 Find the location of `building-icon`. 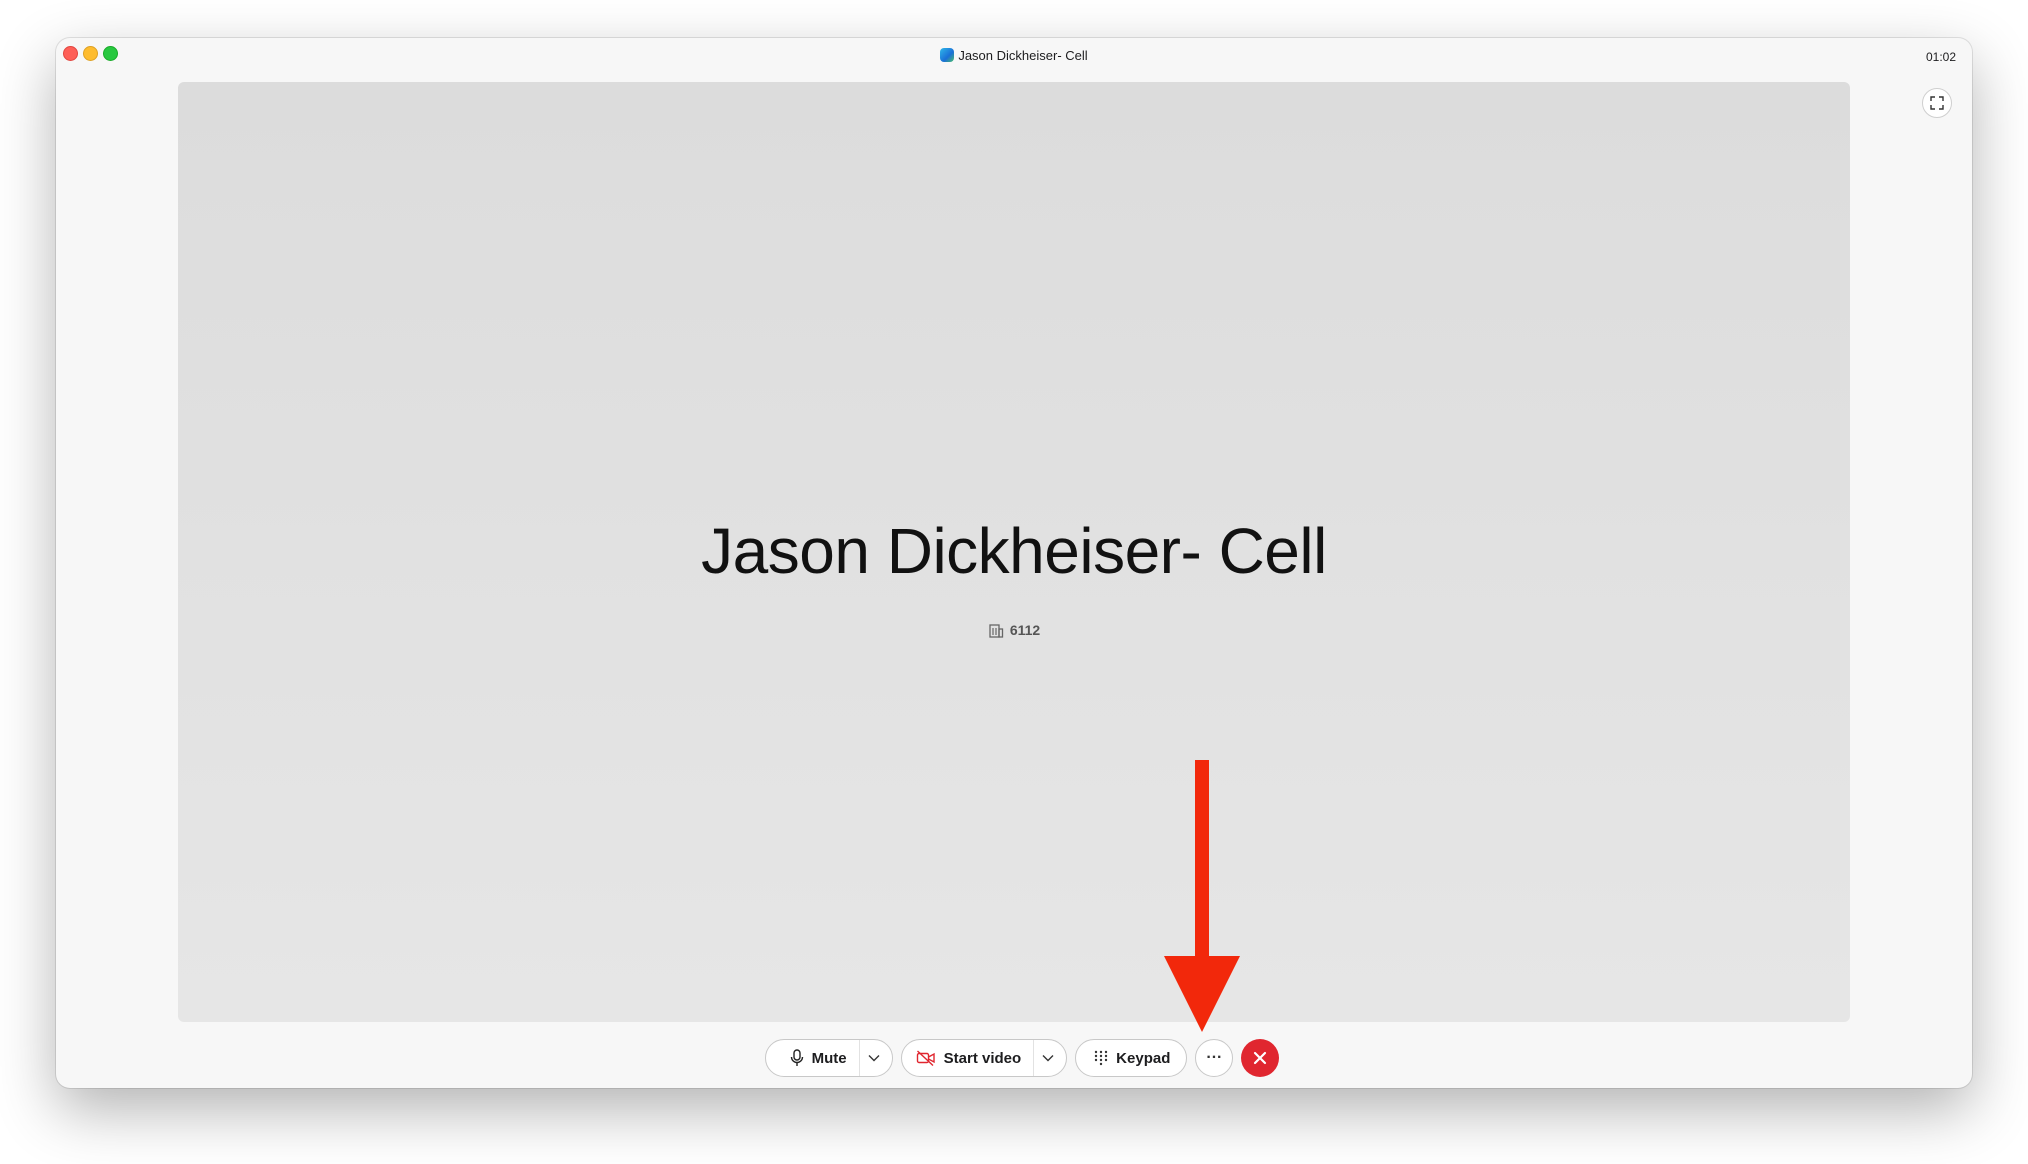

building-icon is located at coordinates (996, 631).